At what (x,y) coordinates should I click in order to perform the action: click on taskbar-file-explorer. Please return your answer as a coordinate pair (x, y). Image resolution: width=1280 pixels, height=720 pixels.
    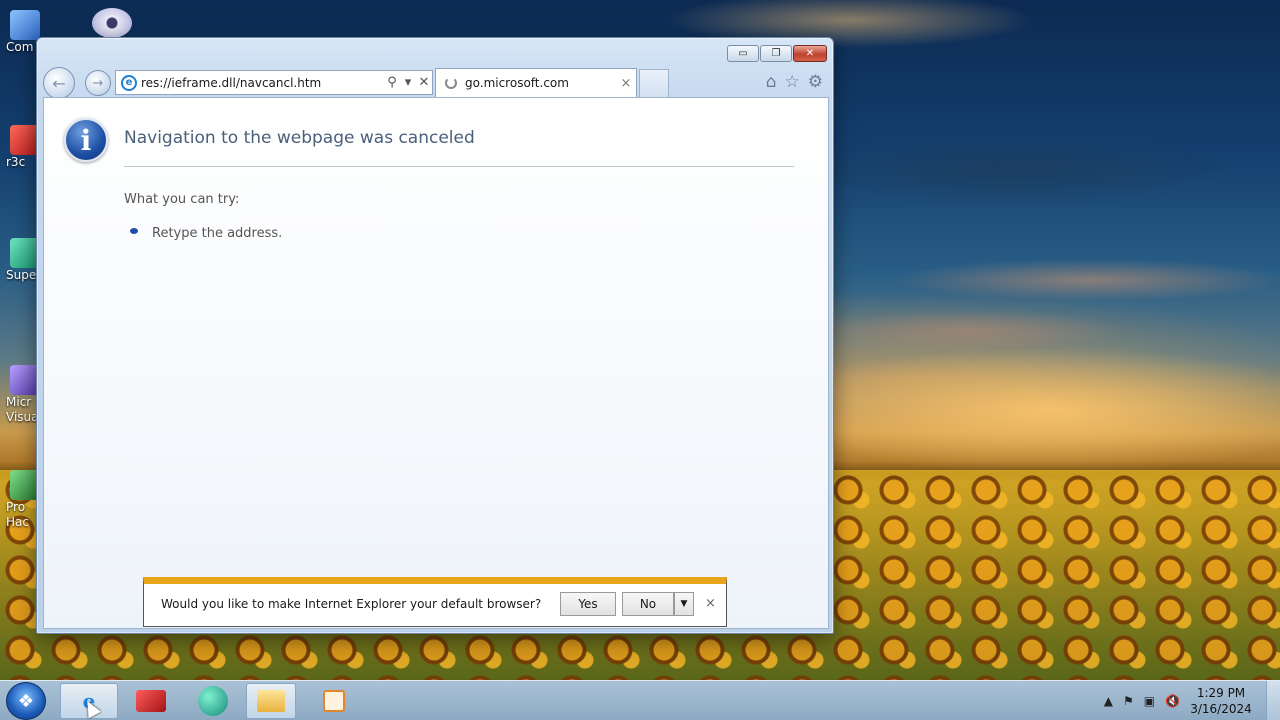
    Looking at the image, I should click on (271, 701).